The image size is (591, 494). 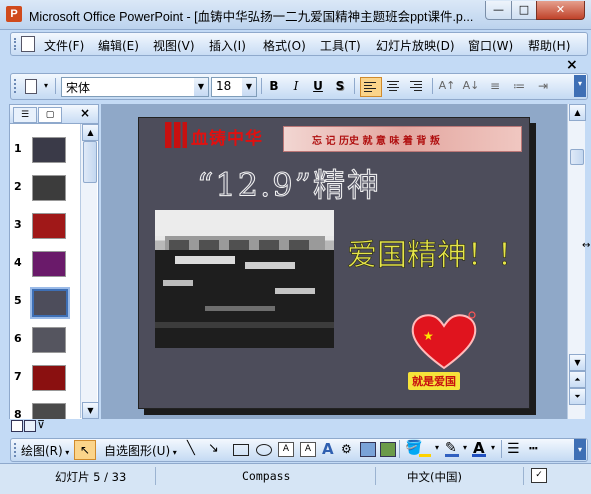 What do you see at coordinates (25, 115) in the screenshot?
I see `outline-tab: ☰` at bounding box center [25, 115].